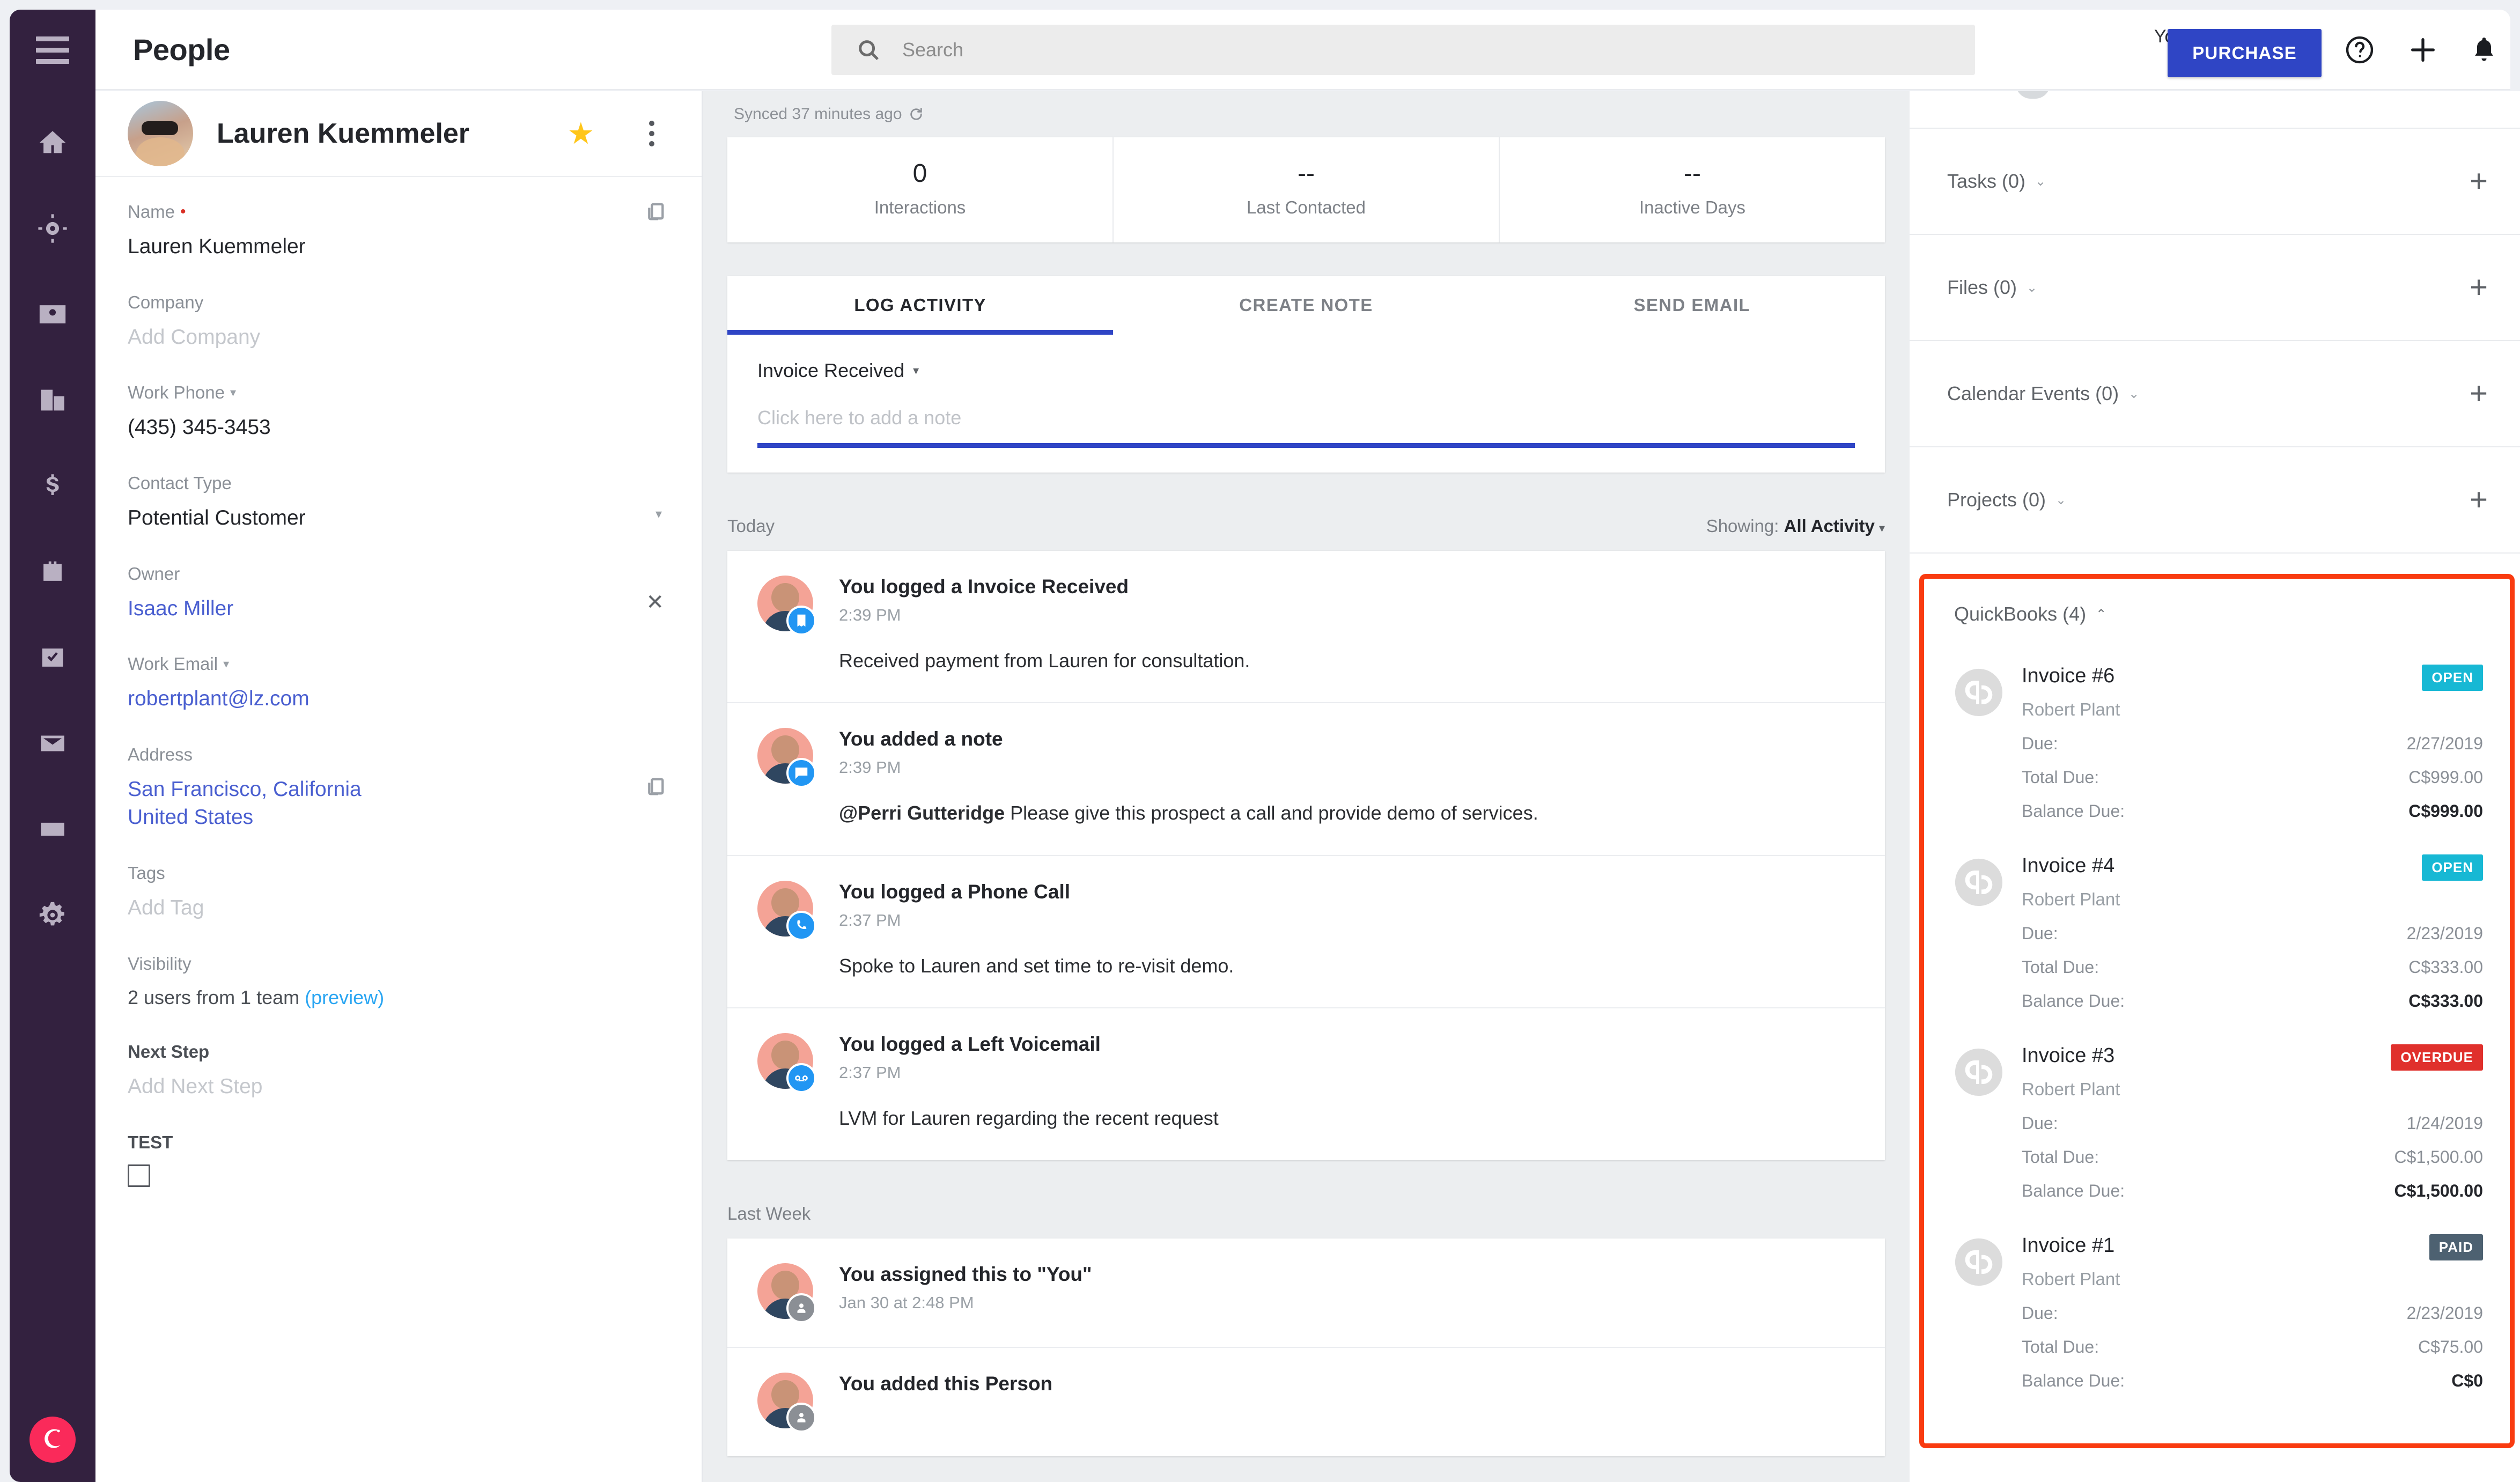 This screenshot has height=1482, width=2520. What do you see at coordinates (2060, 1346) in the screenshot?
I see `invoice-total-label: Total Due:` at bounding box center [2060, 1346].